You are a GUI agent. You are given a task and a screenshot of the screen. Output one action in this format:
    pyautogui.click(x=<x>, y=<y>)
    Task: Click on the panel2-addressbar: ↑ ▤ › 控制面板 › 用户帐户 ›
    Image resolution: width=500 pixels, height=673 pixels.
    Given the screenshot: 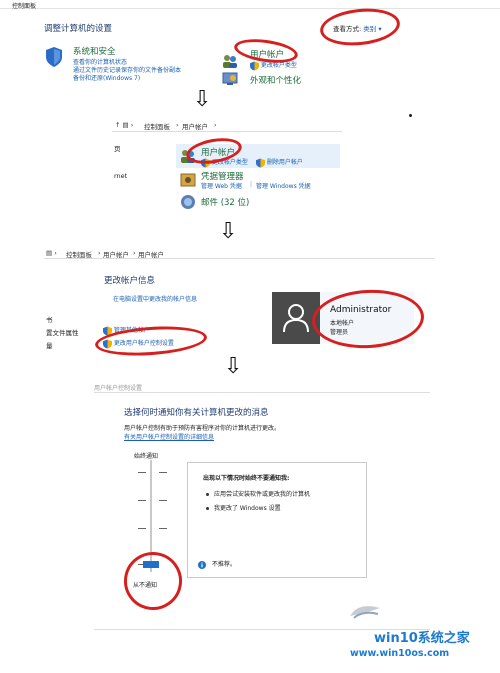 What is the action you would take?
    pyautogui.click(x=227, y=125)
    